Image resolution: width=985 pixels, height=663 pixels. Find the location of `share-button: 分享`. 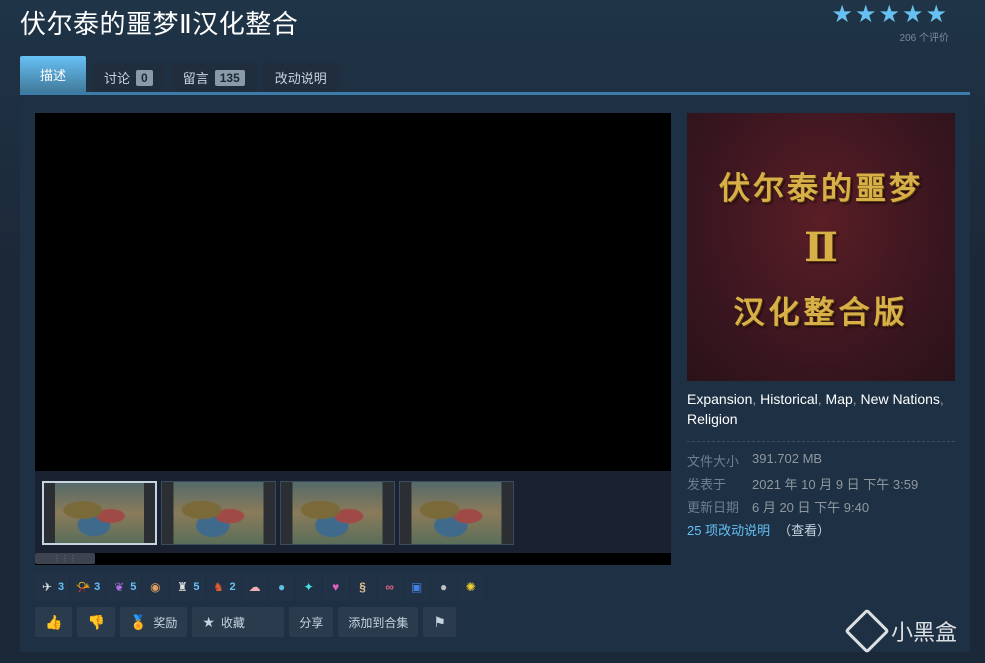

share-button: 分享 is located at coordinates (311, 622).